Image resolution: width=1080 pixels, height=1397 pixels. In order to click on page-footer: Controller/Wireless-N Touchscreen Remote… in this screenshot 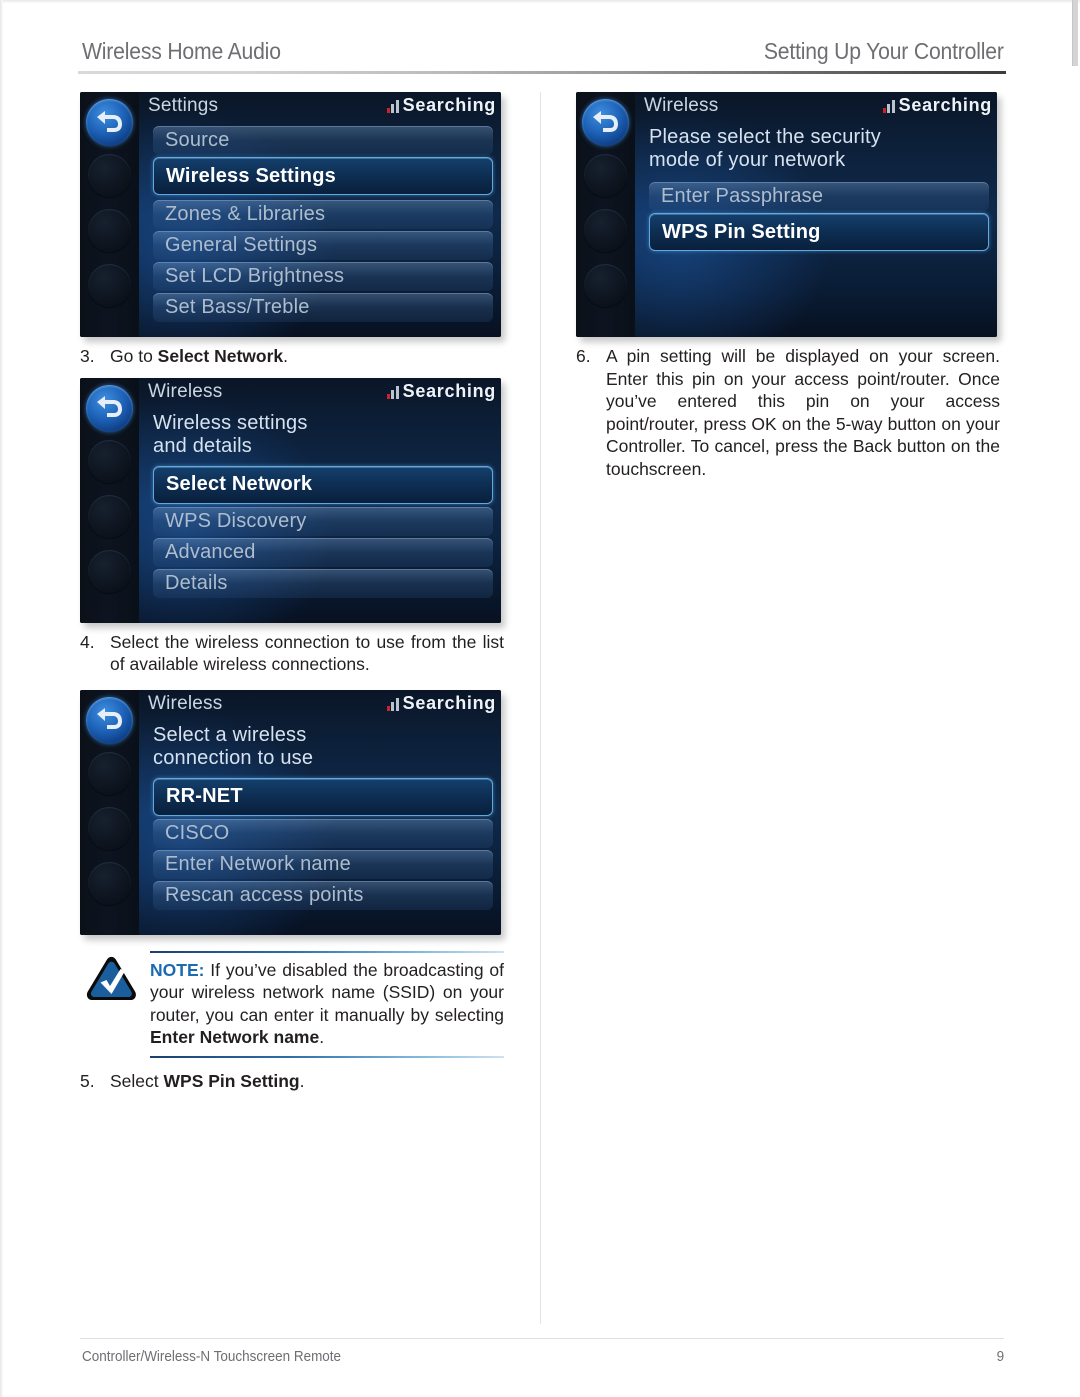, I will do `click(543, 1359)`.